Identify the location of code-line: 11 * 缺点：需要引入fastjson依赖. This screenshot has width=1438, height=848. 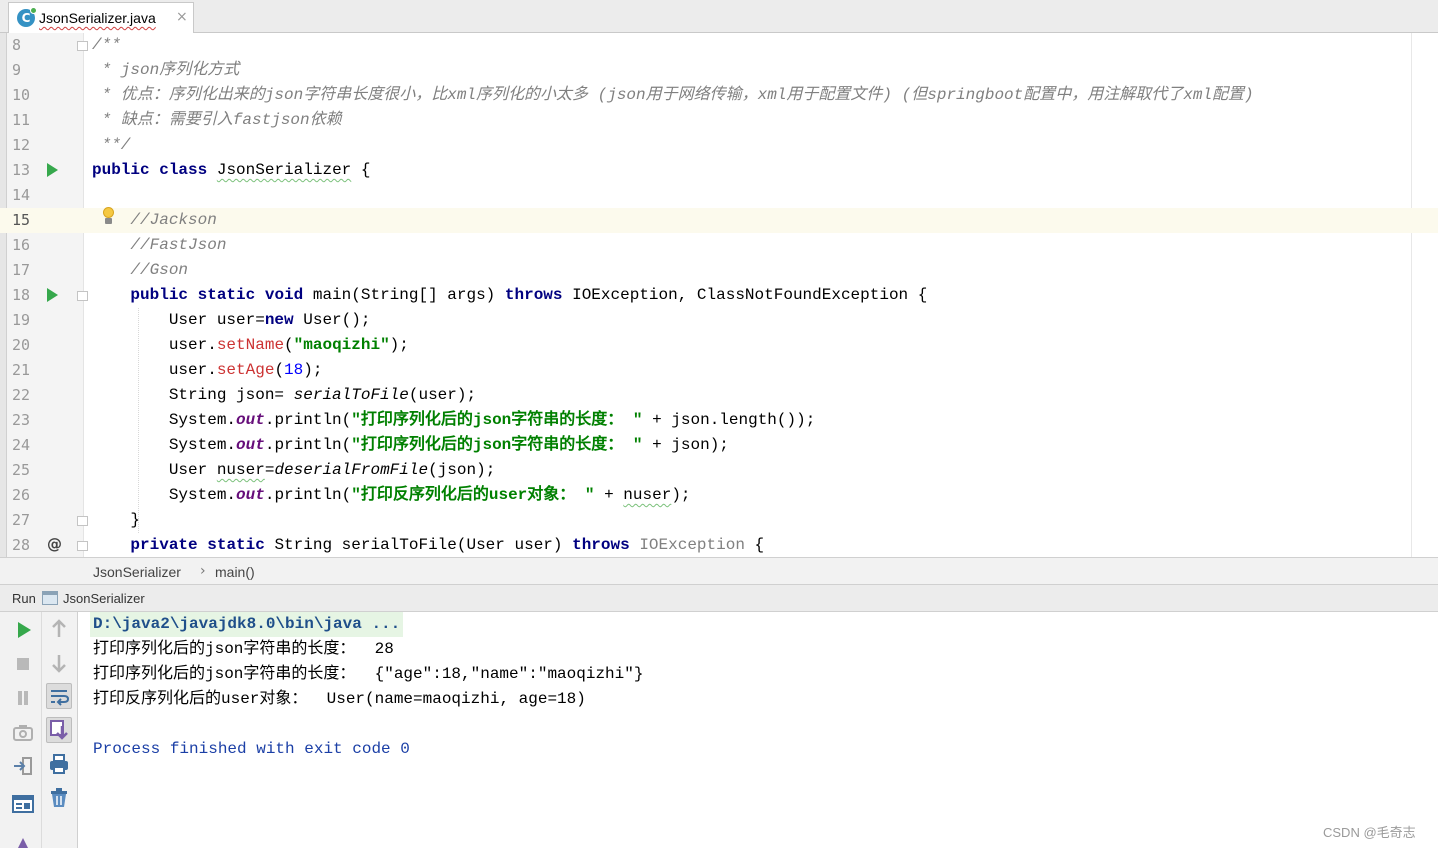
(719, 120).